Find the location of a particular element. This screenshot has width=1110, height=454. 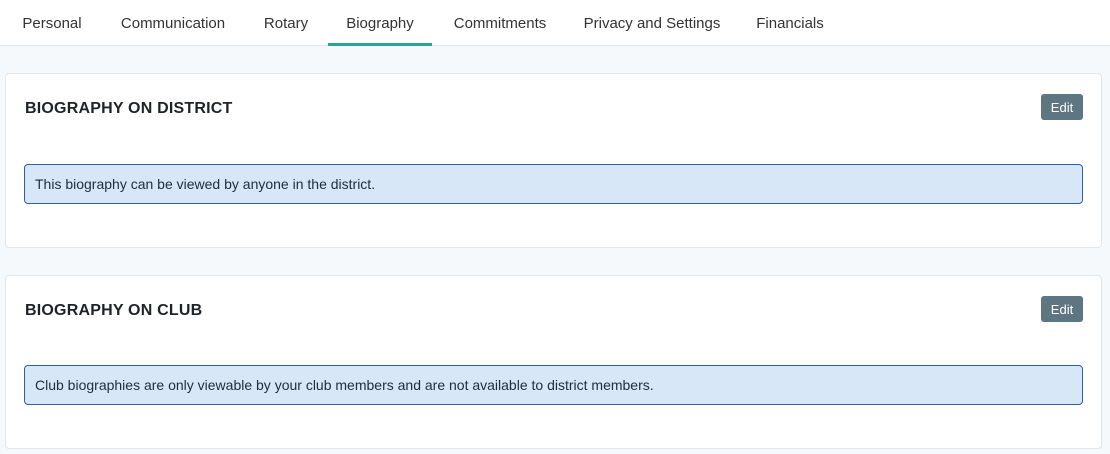

tab-biography: Biography is located at coordinates (380, 23).